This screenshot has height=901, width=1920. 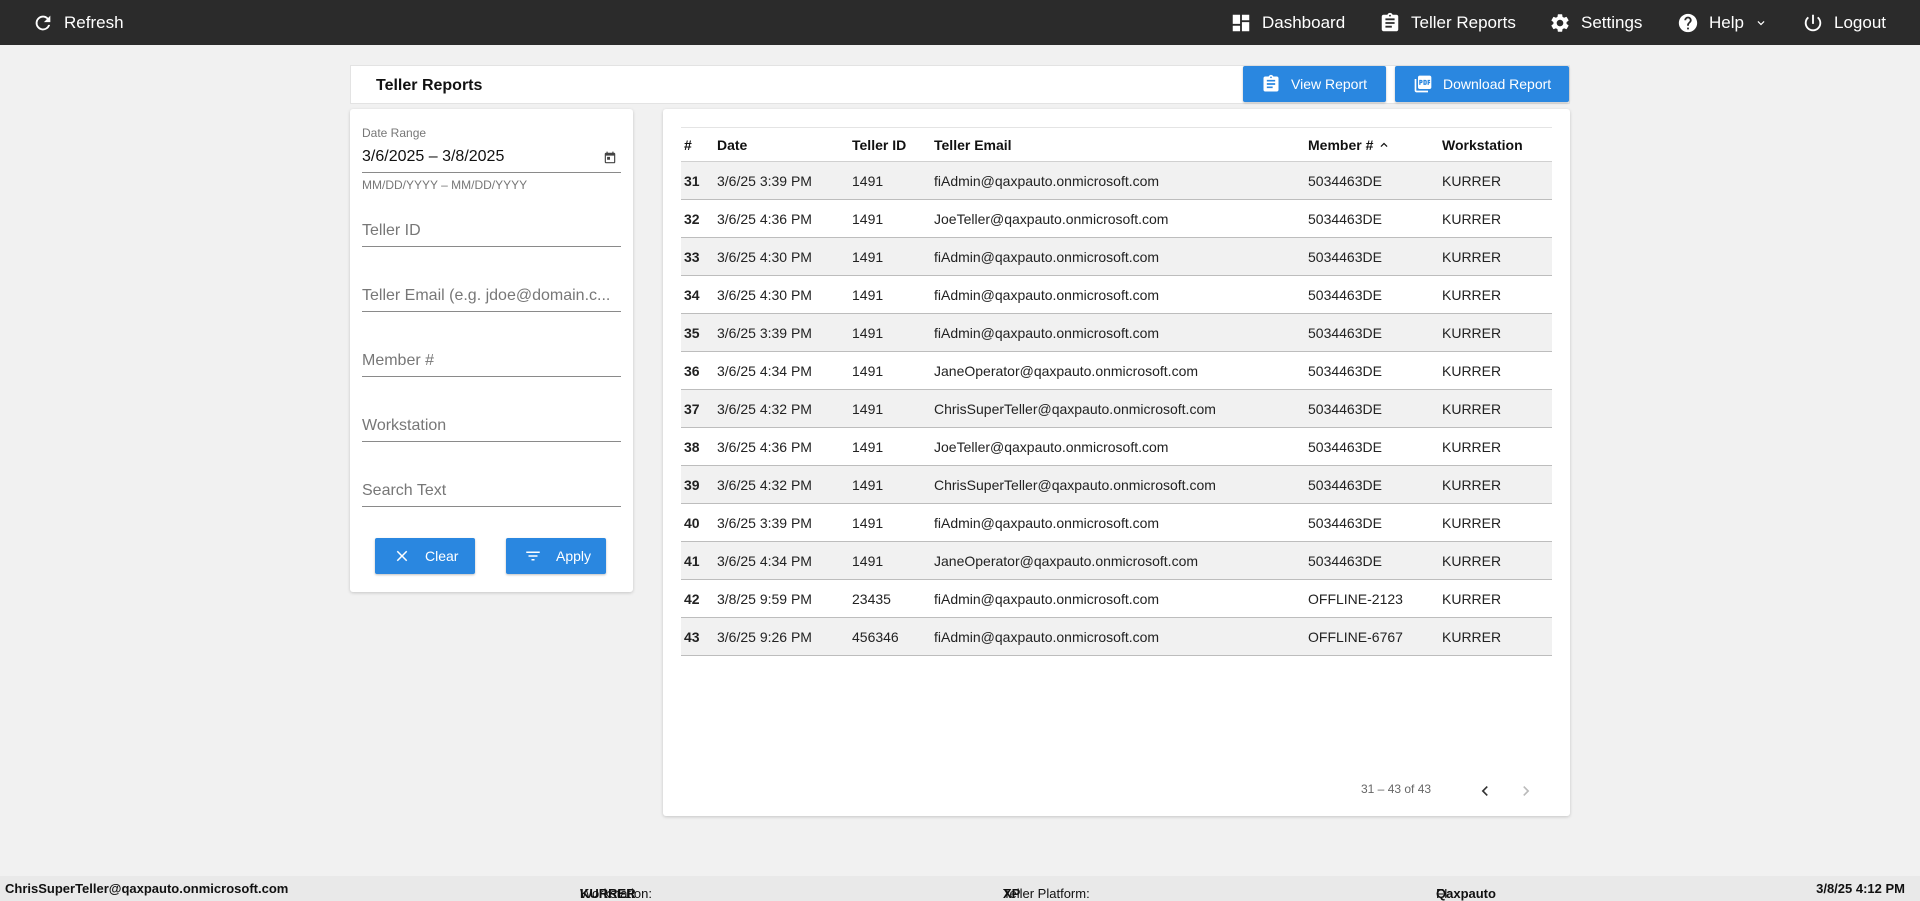 I want to click on column-header-number: #, so click(x=699, y=145).